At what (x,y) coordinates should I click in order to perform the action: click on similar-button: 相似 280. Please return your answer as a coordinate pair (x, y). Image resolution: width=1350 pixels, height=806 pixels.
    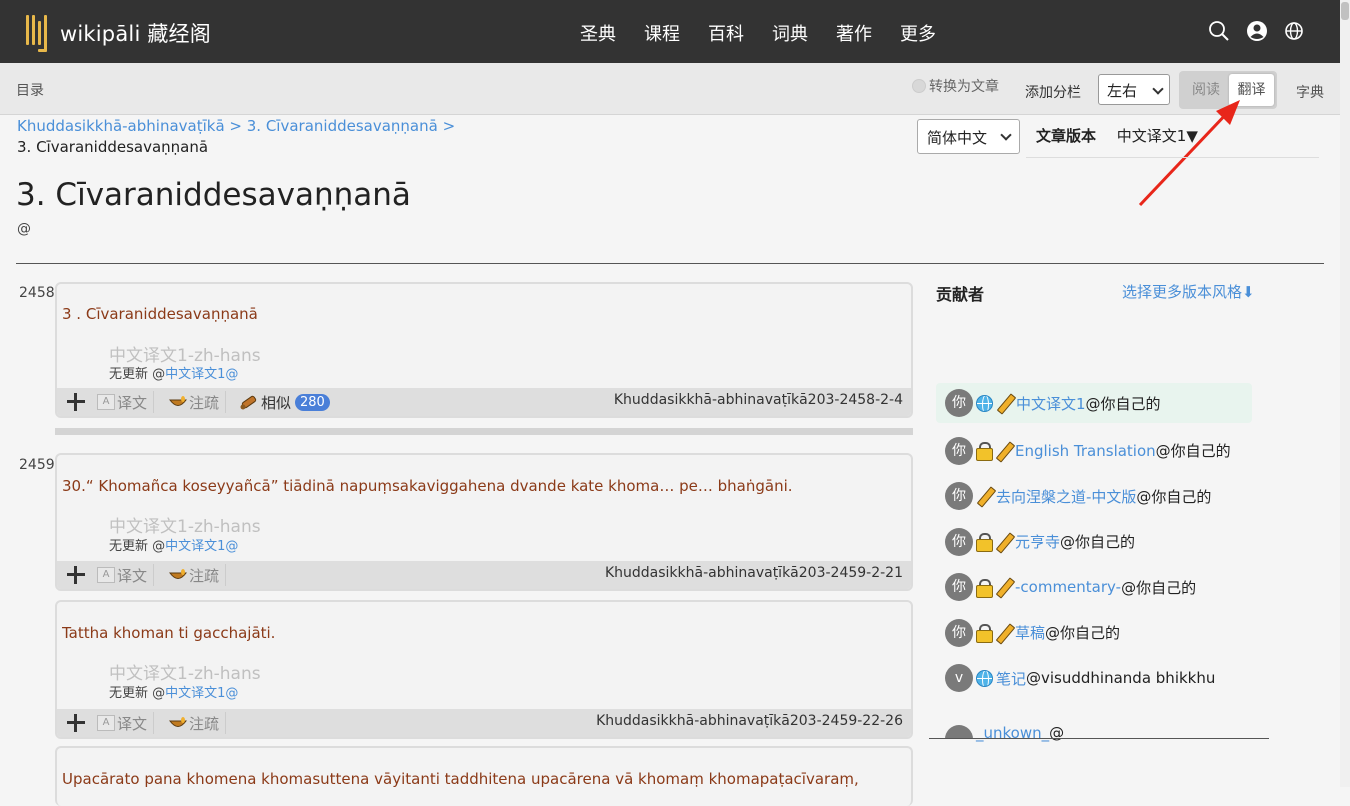
    Looking at the image, I should click on (287, 402).